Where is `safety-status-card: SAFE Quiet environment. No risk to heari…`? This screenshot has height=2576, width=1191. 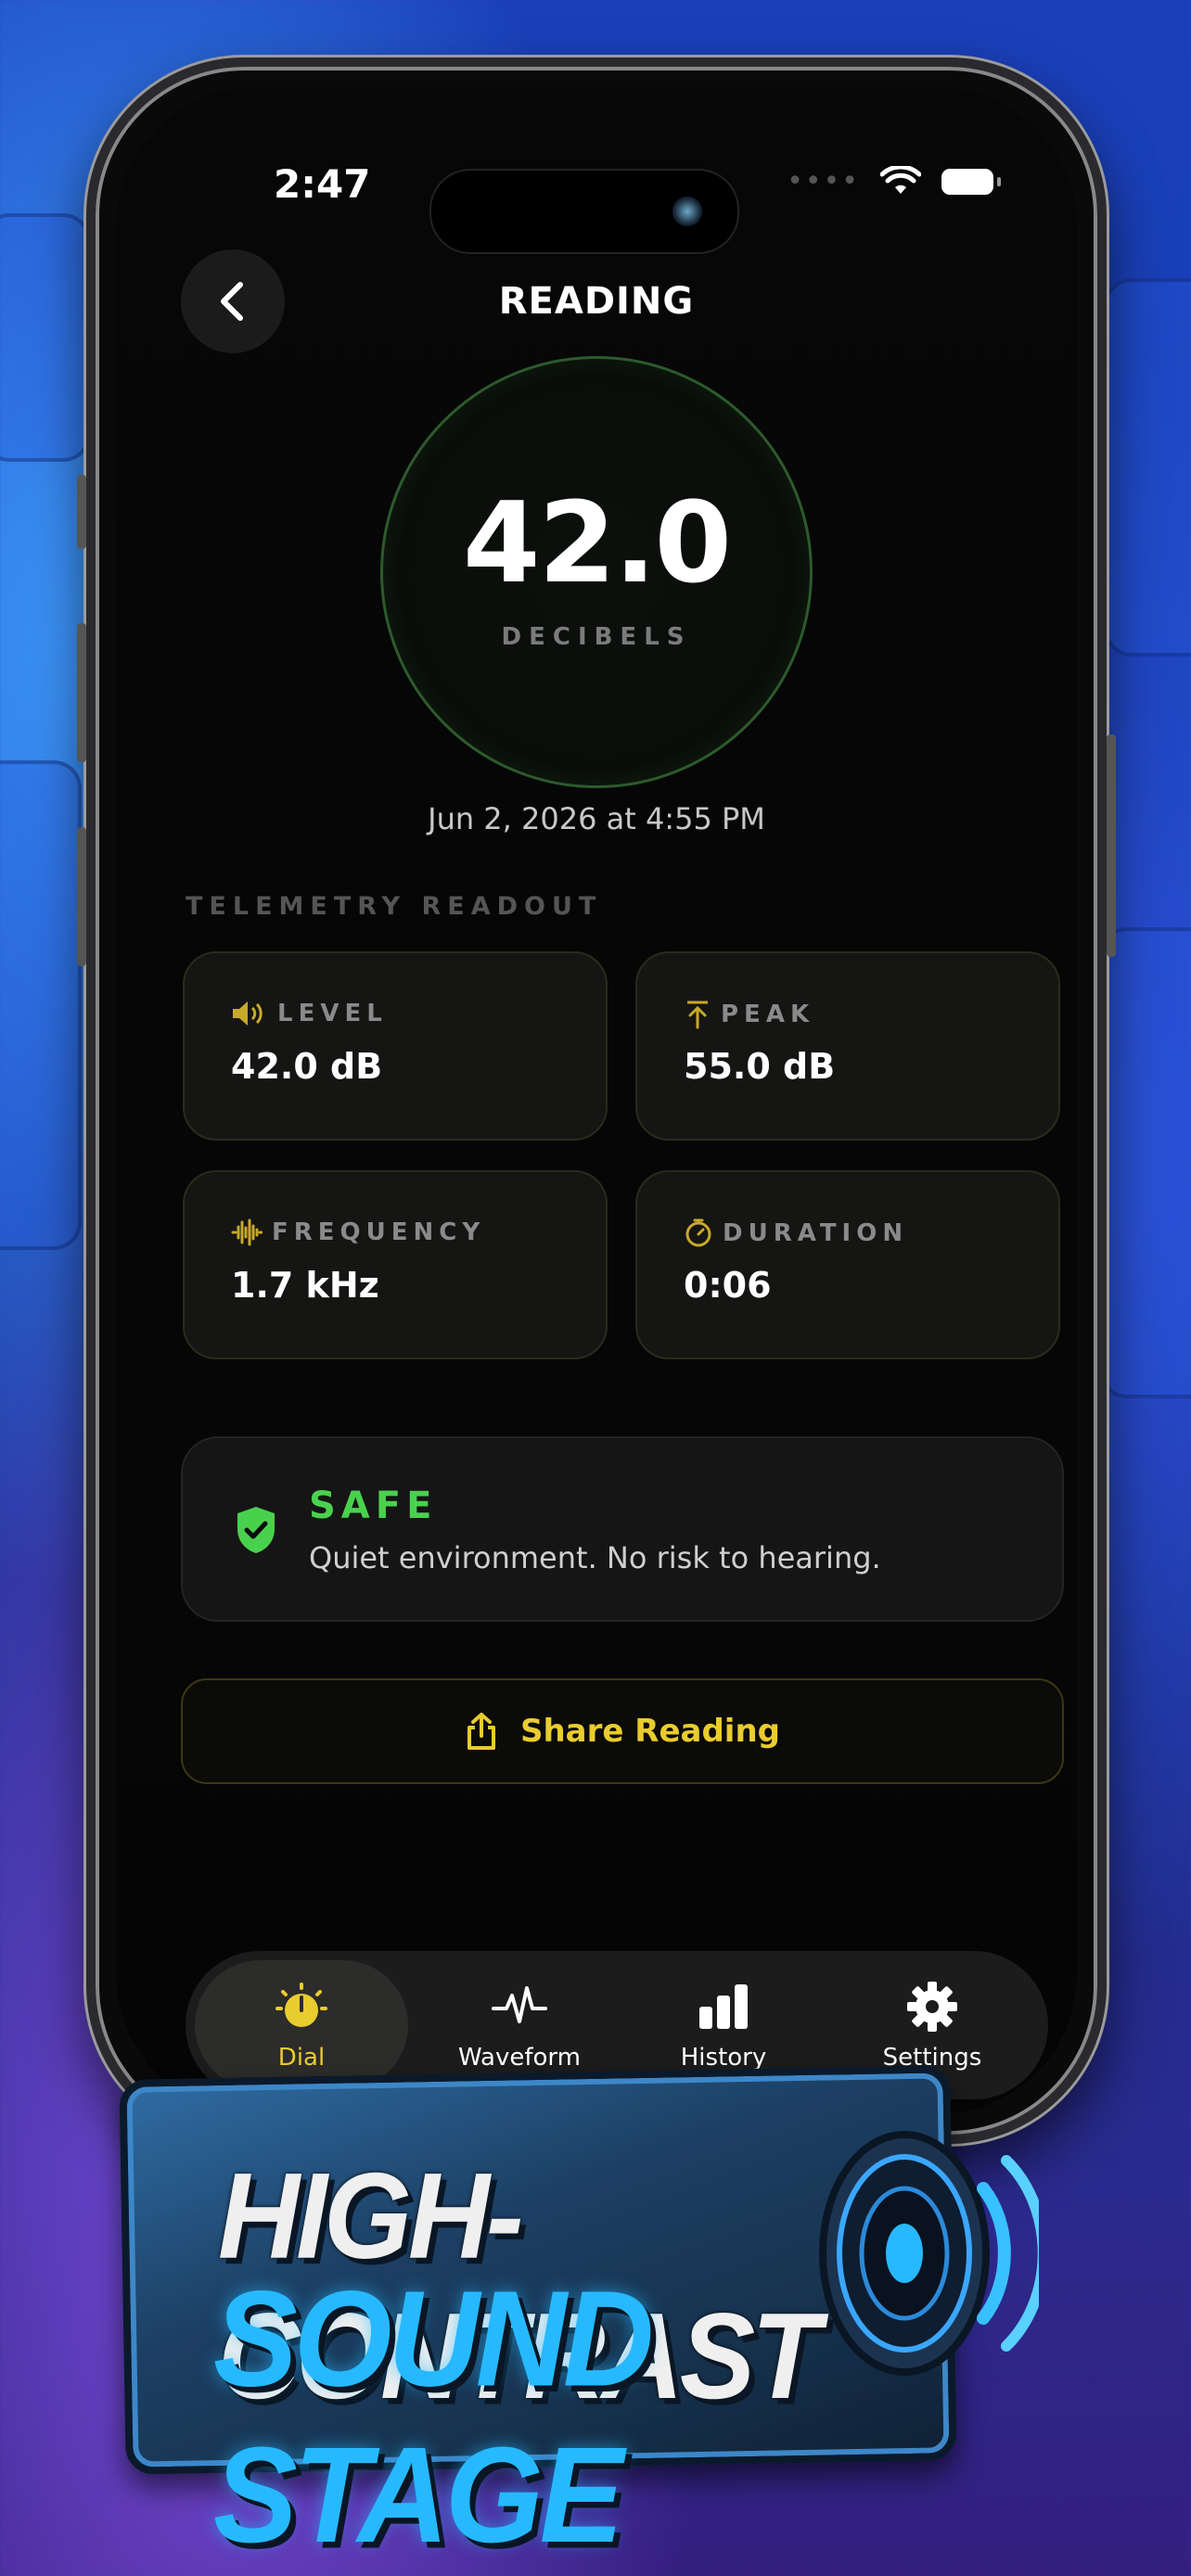
safety-status-card: SAFE Quiet environment. No risk to heari… is located at coordinates (623, 1529).